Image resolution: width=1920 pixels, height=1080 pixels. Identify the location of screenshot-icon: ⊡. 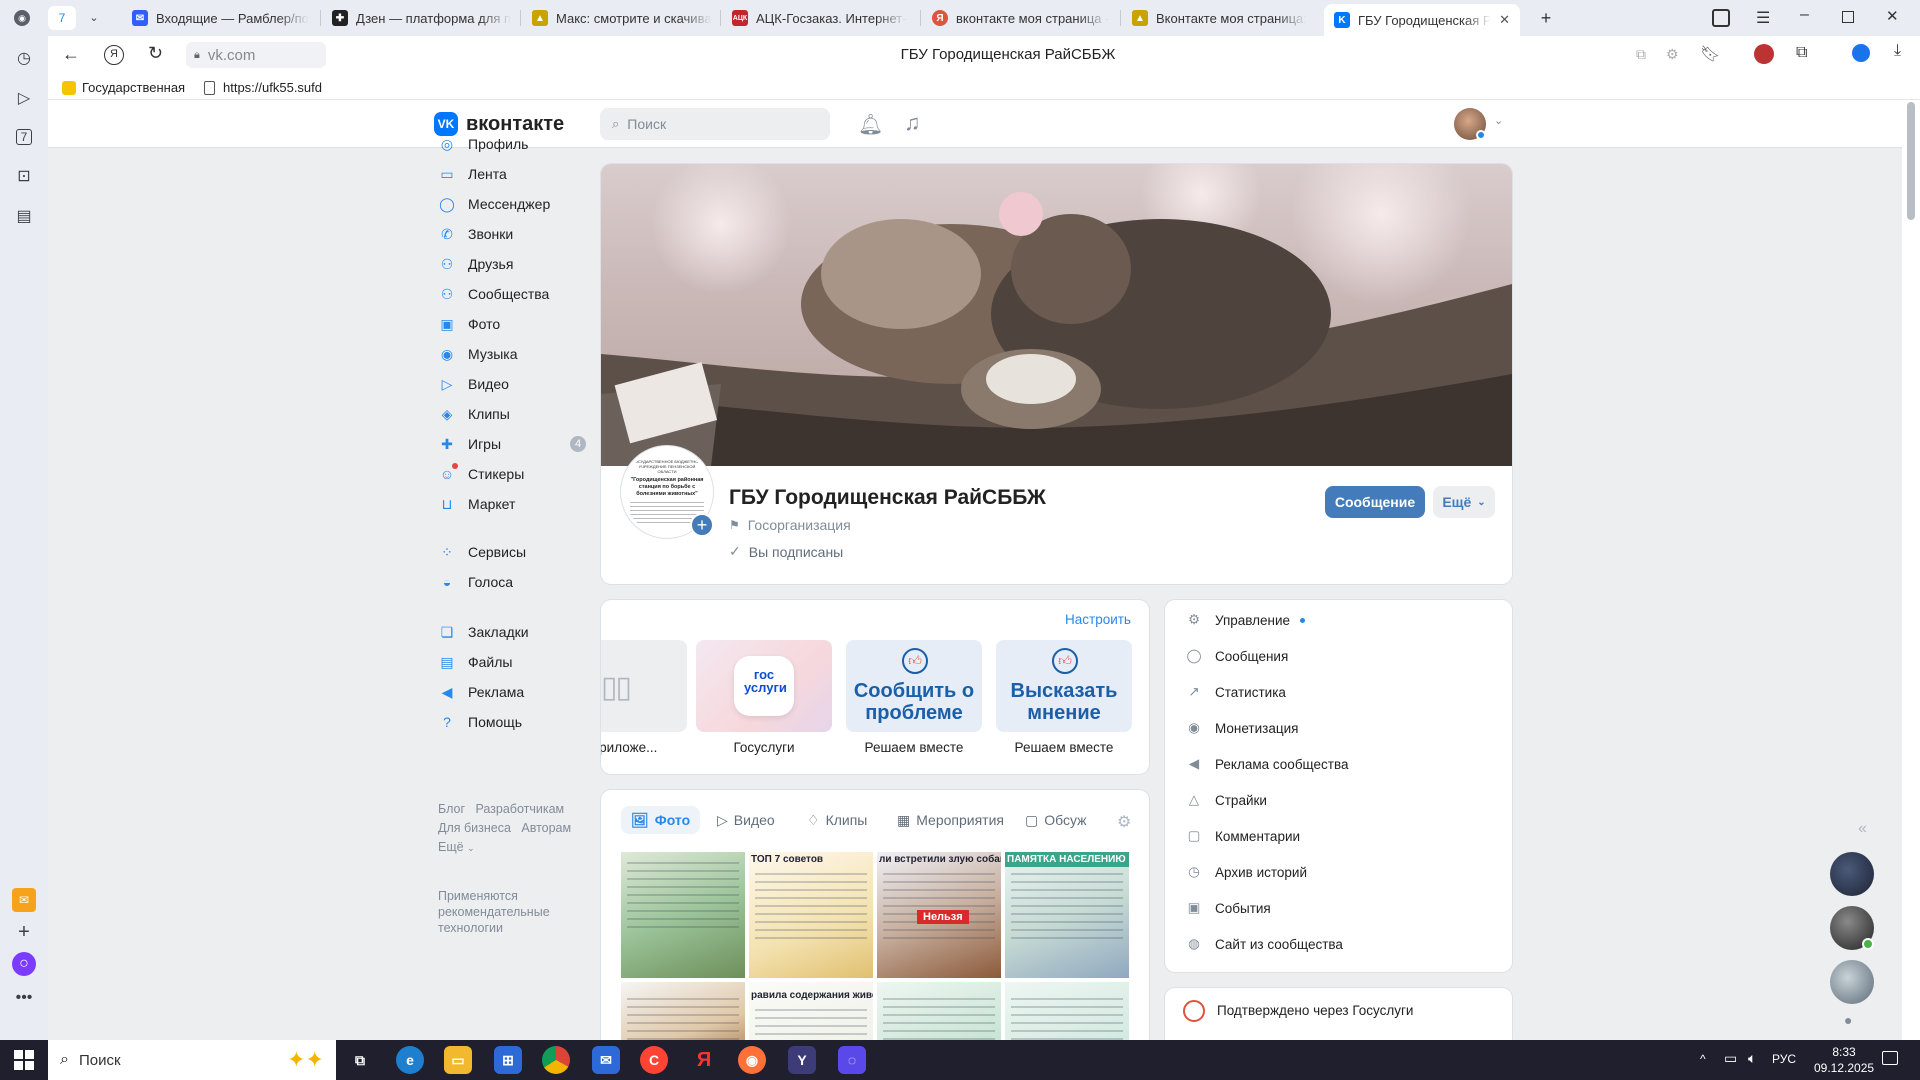
(24, 176).